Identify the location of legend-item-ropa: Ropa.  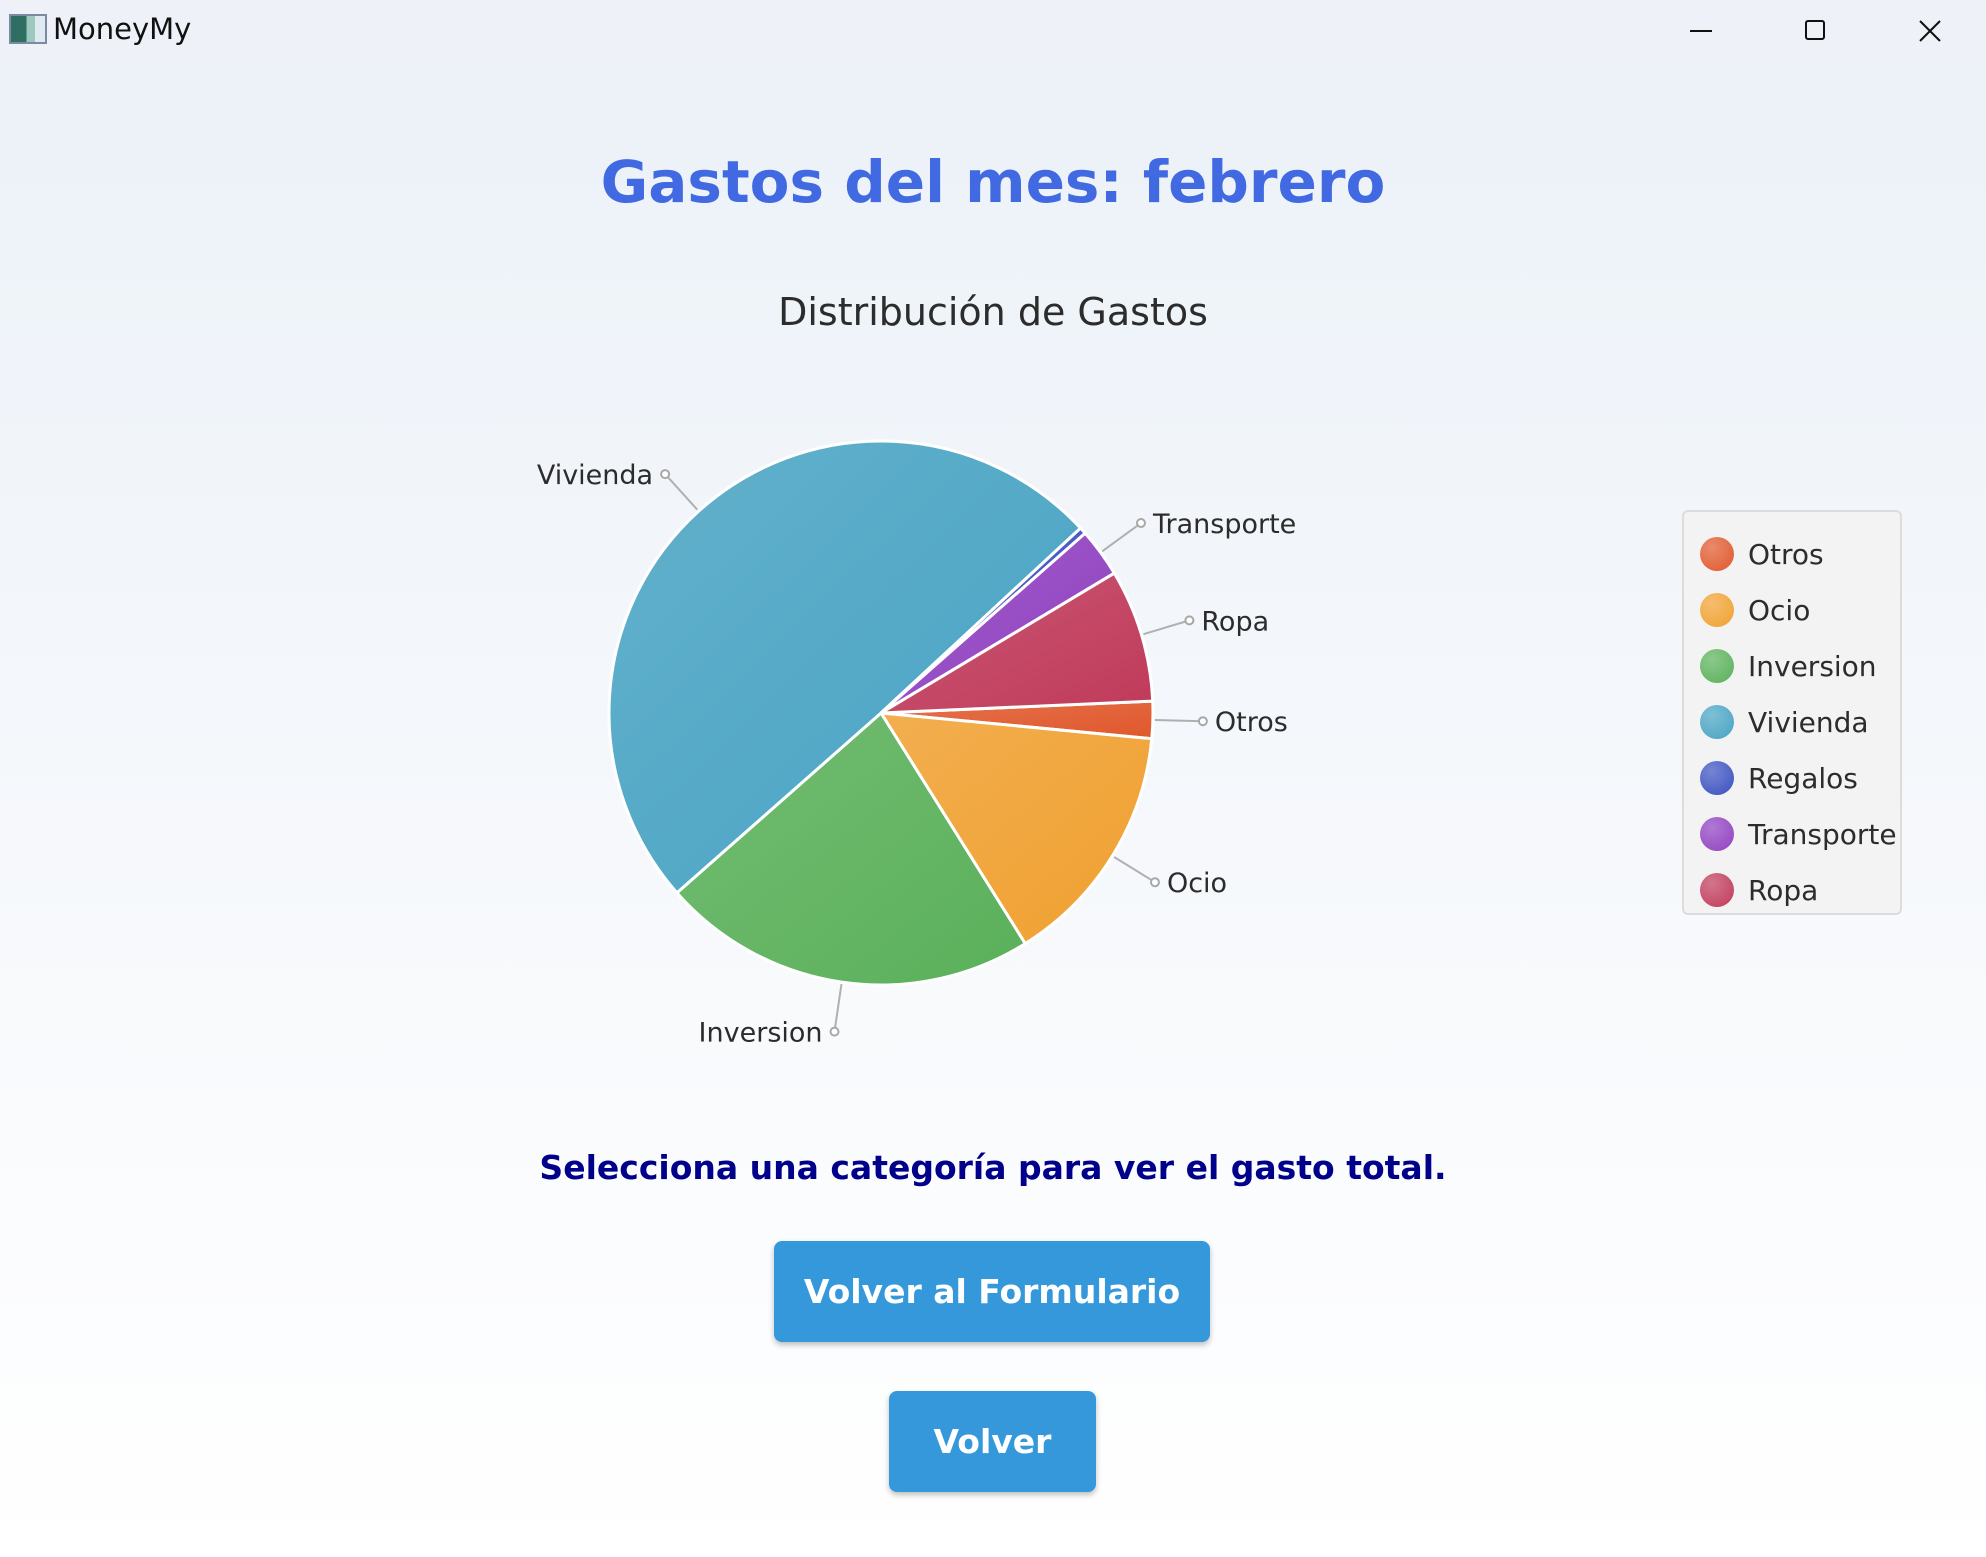
(1800, 890).